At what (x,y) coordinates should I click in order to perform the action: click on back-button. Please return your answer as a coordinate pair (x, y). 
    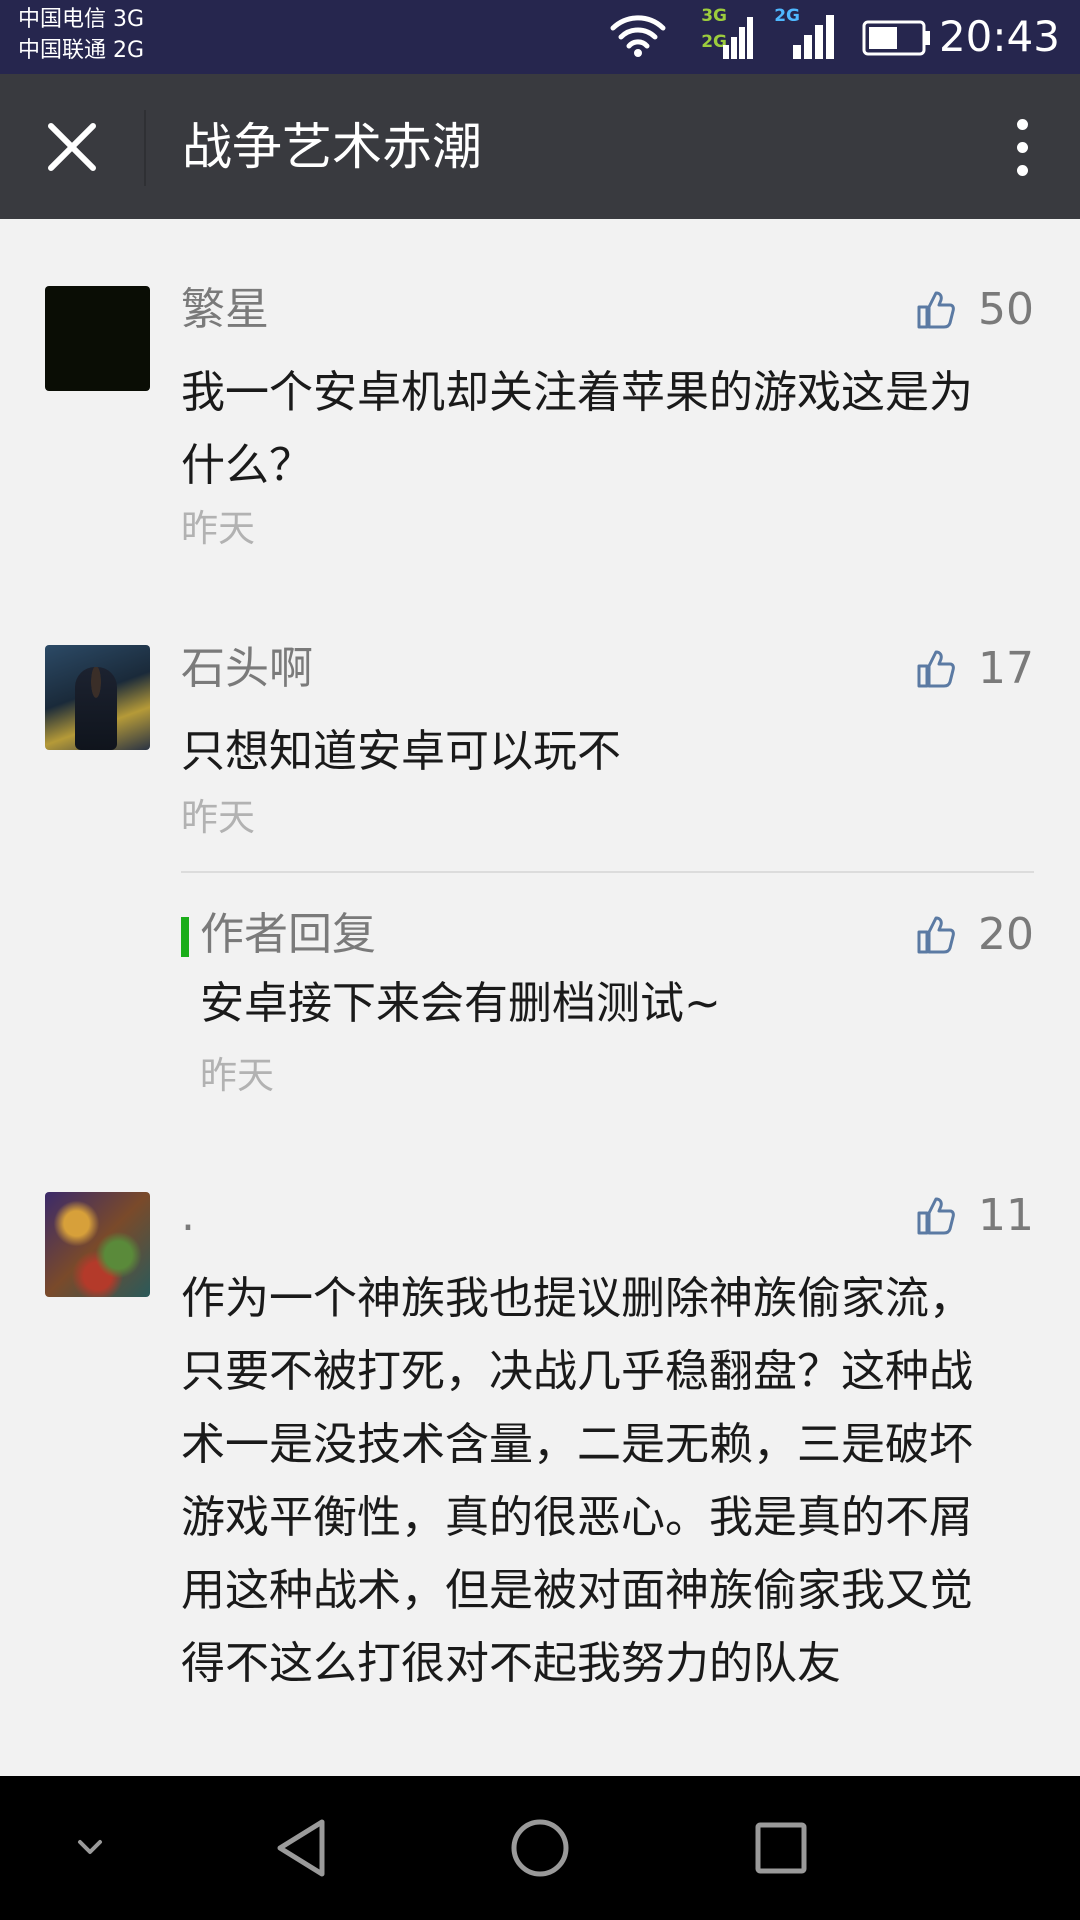
    Looking at the image, I should click on (302, 1848).